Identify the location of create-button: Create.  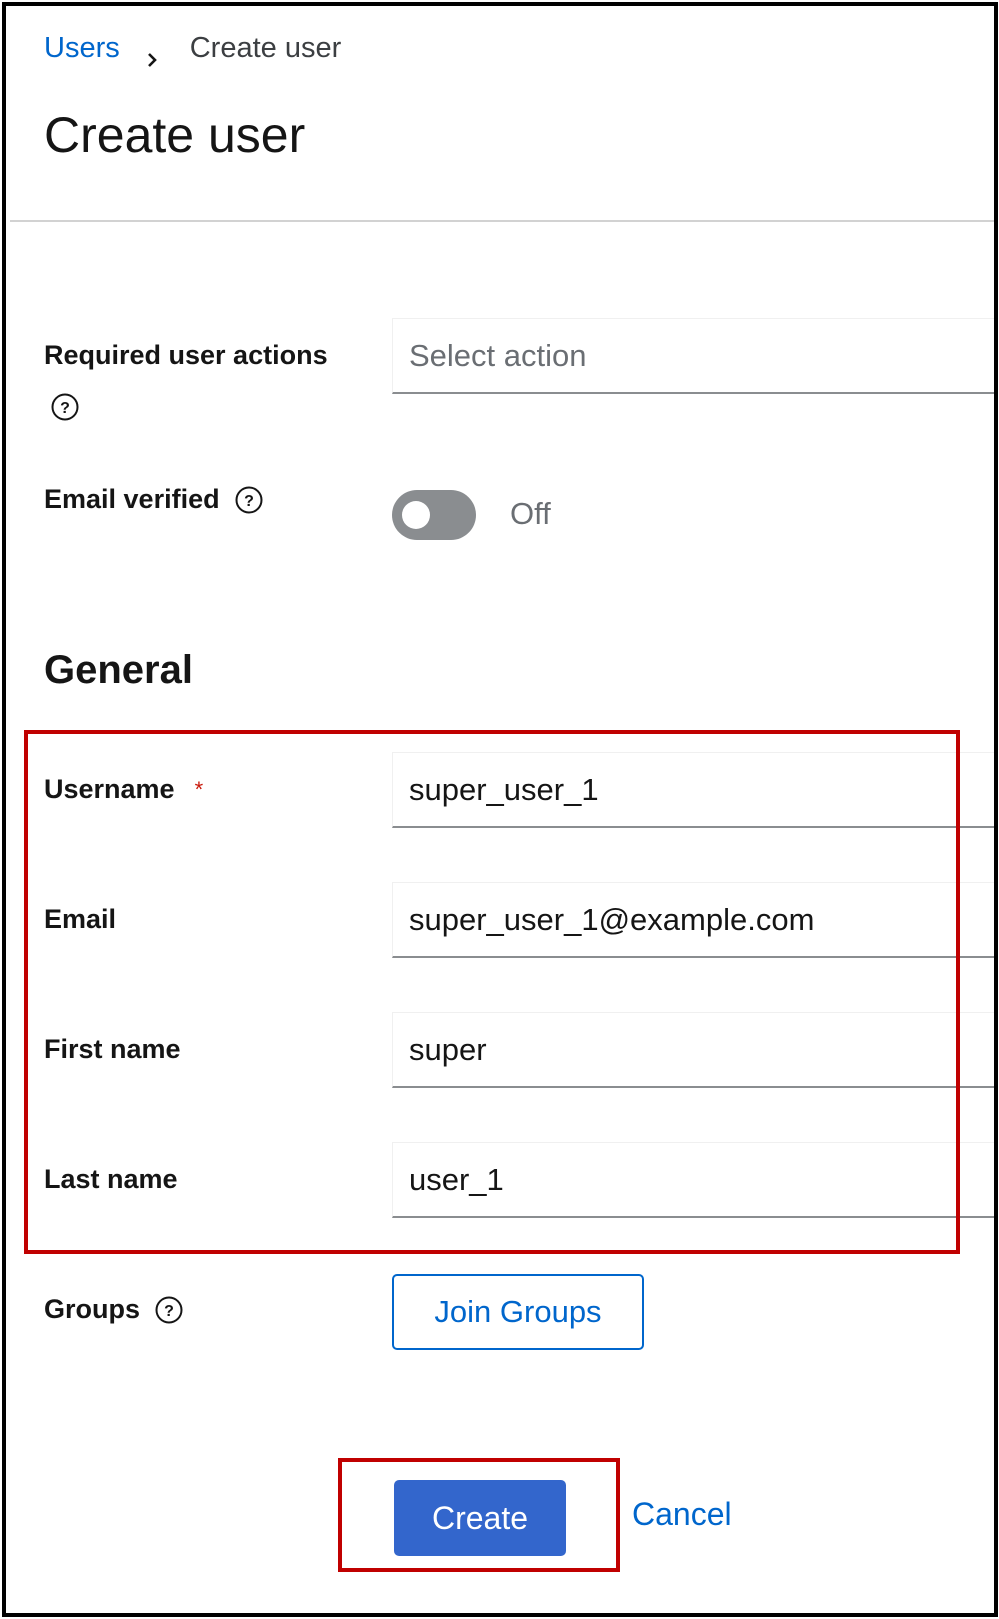
(480, 1518).